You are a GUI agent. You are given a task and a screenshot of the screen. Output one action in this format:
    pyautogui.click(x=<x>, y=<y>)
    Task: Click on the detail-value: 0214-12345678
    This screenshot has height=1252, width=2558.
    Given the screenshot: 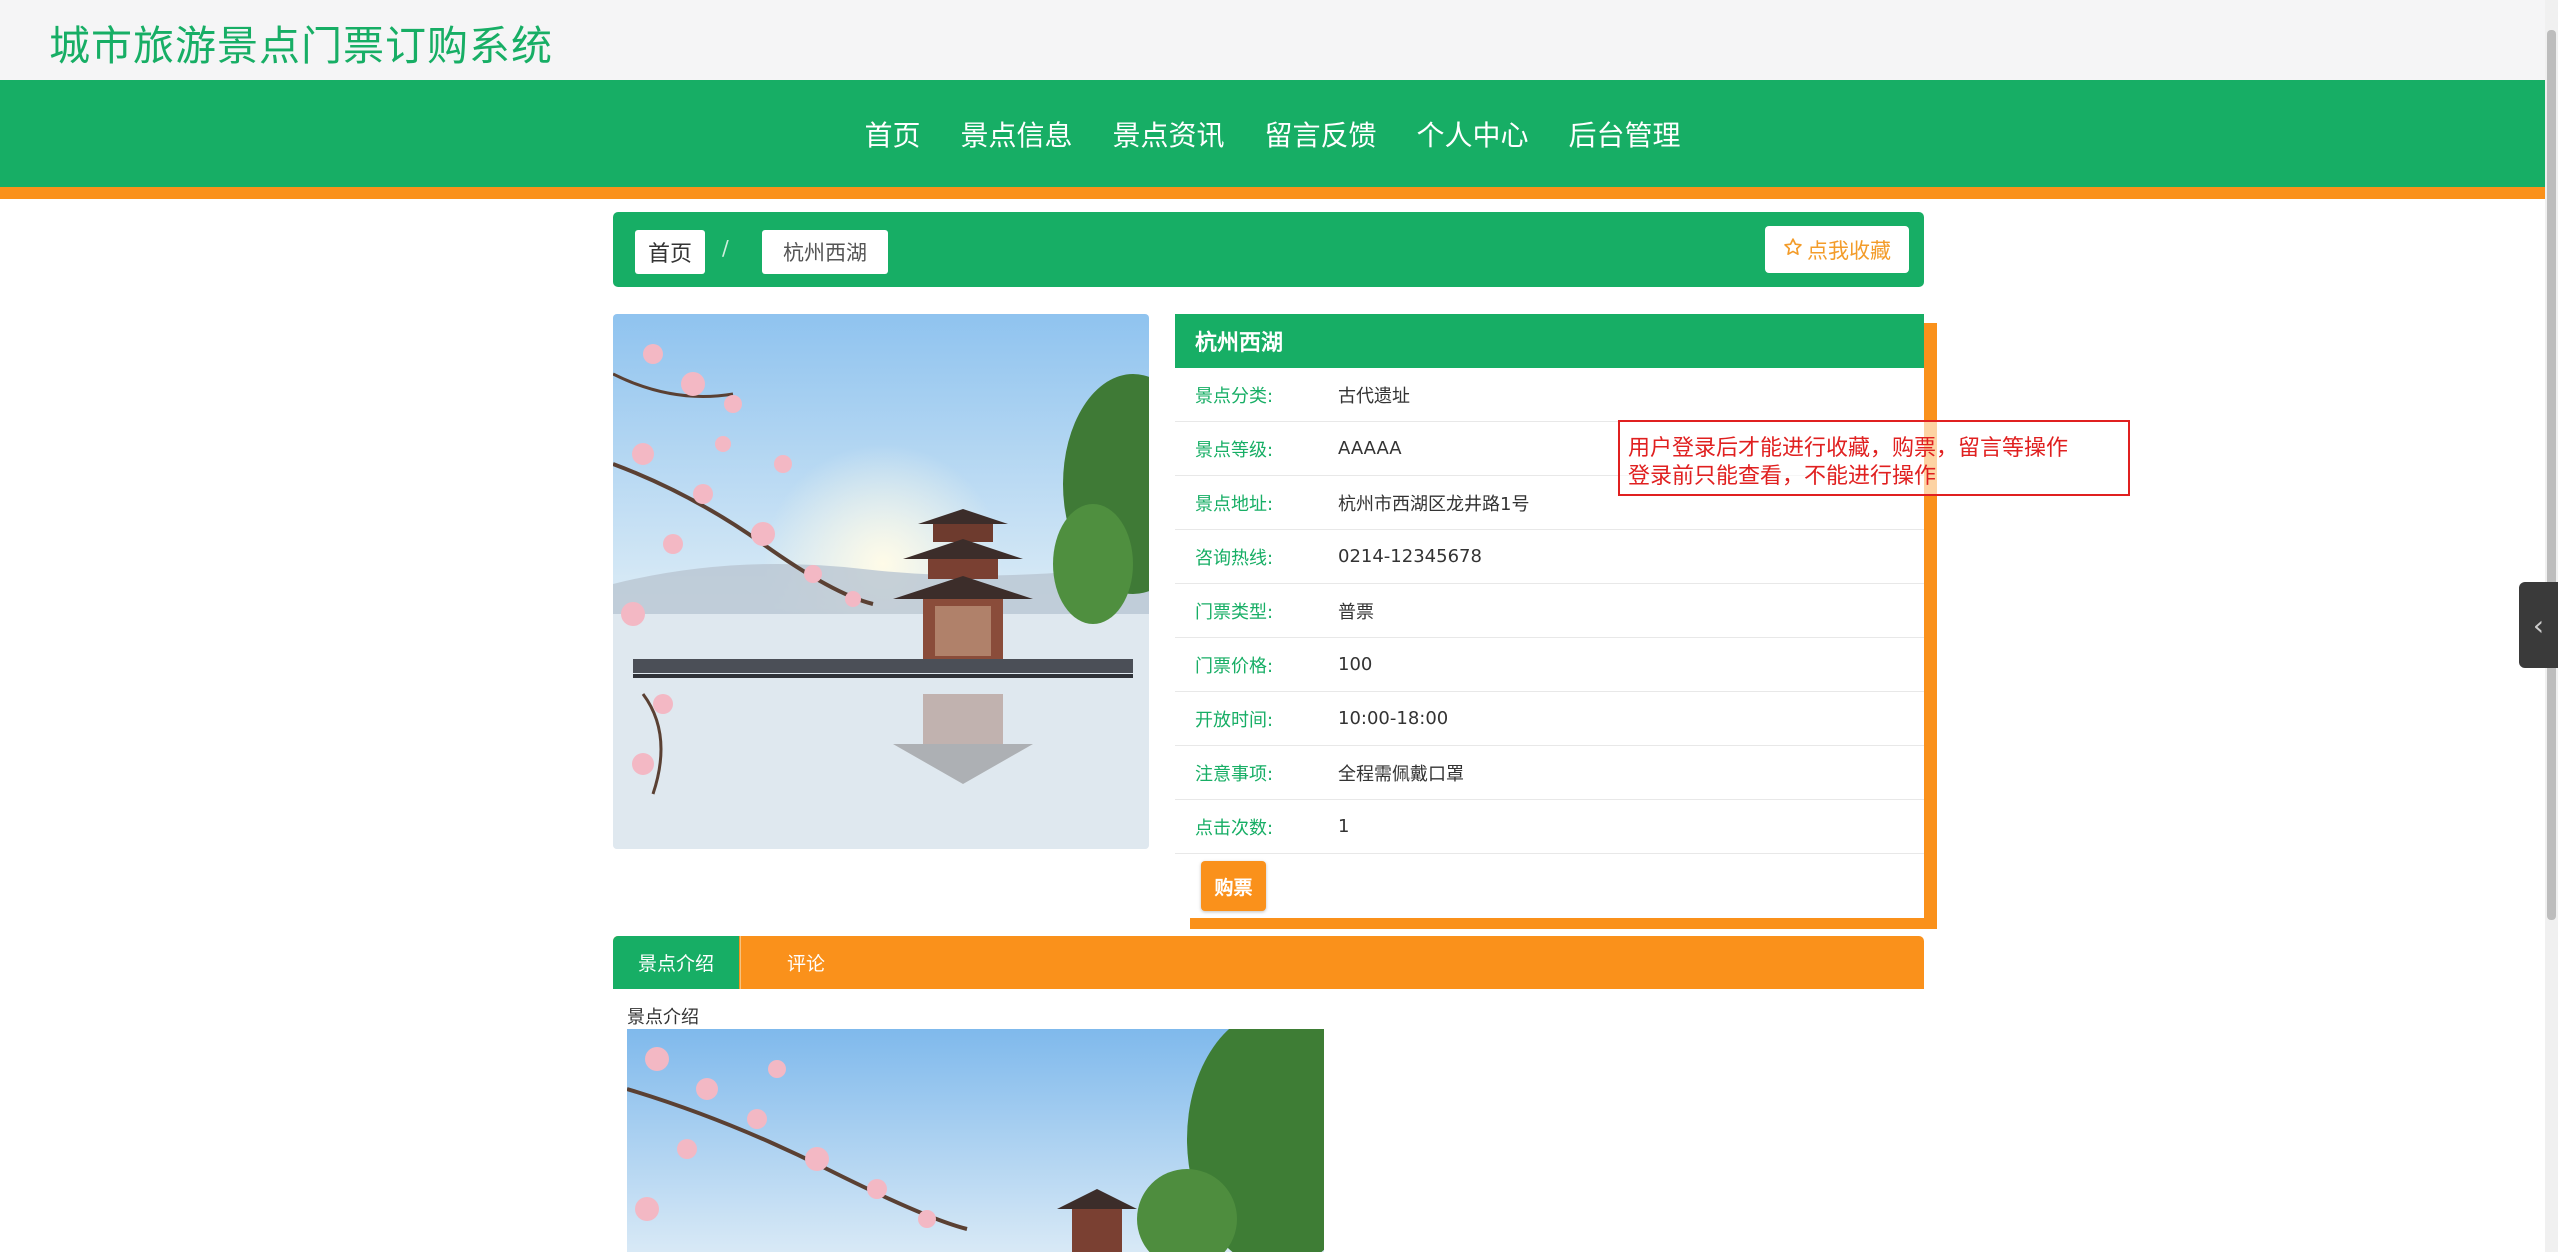 What is the action you would take?
    pyautogui.click(x=1410, y=556)
    